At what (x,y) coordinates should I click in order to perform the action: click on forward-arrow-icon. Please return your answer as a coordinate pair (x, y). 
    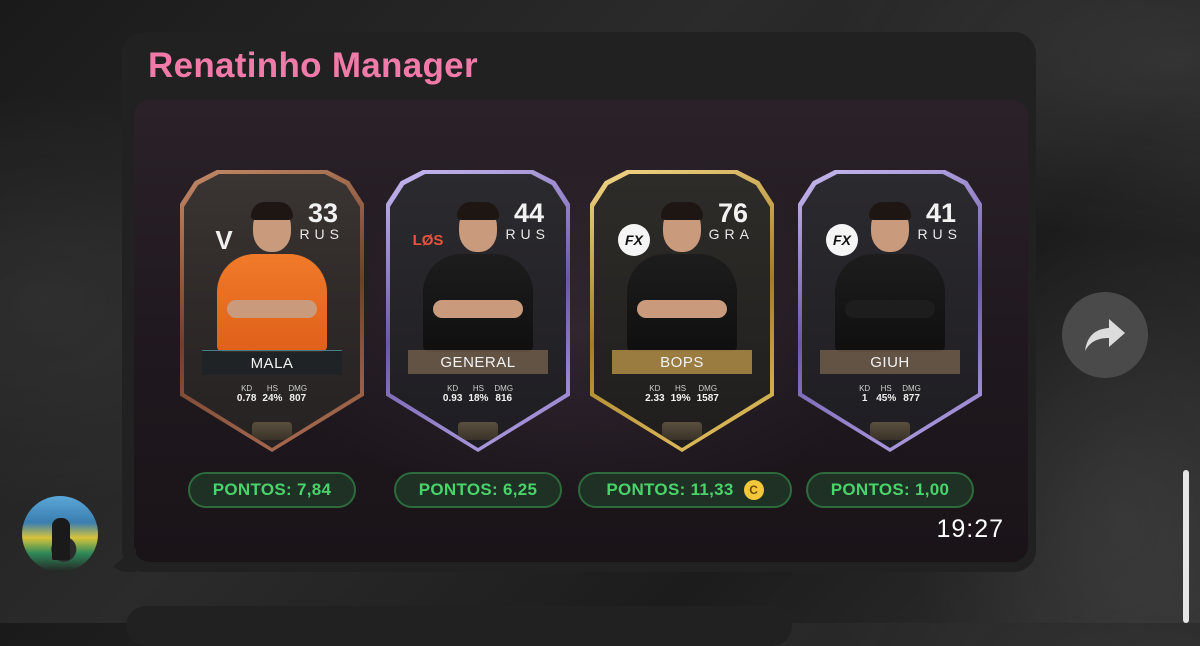
    Looking at the image, I should click on (1105, 335).